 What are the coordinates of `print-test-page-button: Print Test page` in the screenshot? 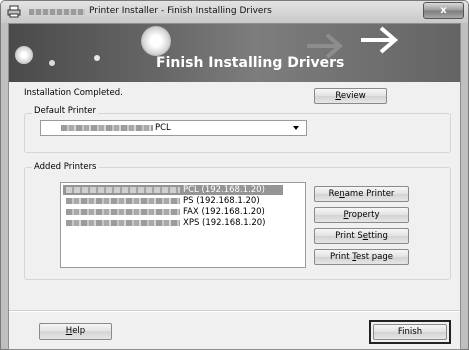 It's located at (361, 257).